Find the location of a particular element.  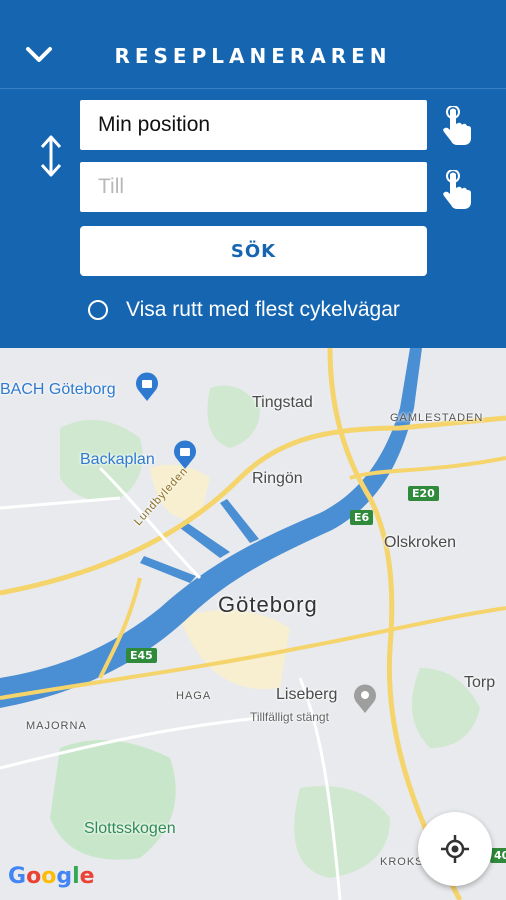

place-label-bach: BACH Göteborg is located at coordinates (58, 389).